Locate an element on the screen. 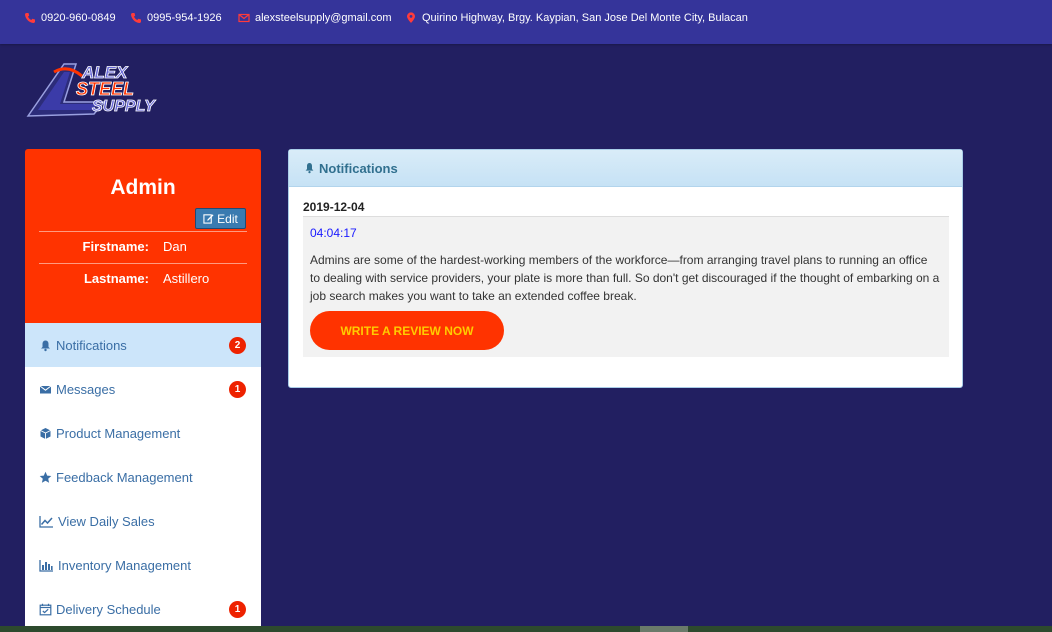 The height and width of the screenshot is (632, 1052). lastname-value: Astillero is located at coordinates (186, 278).